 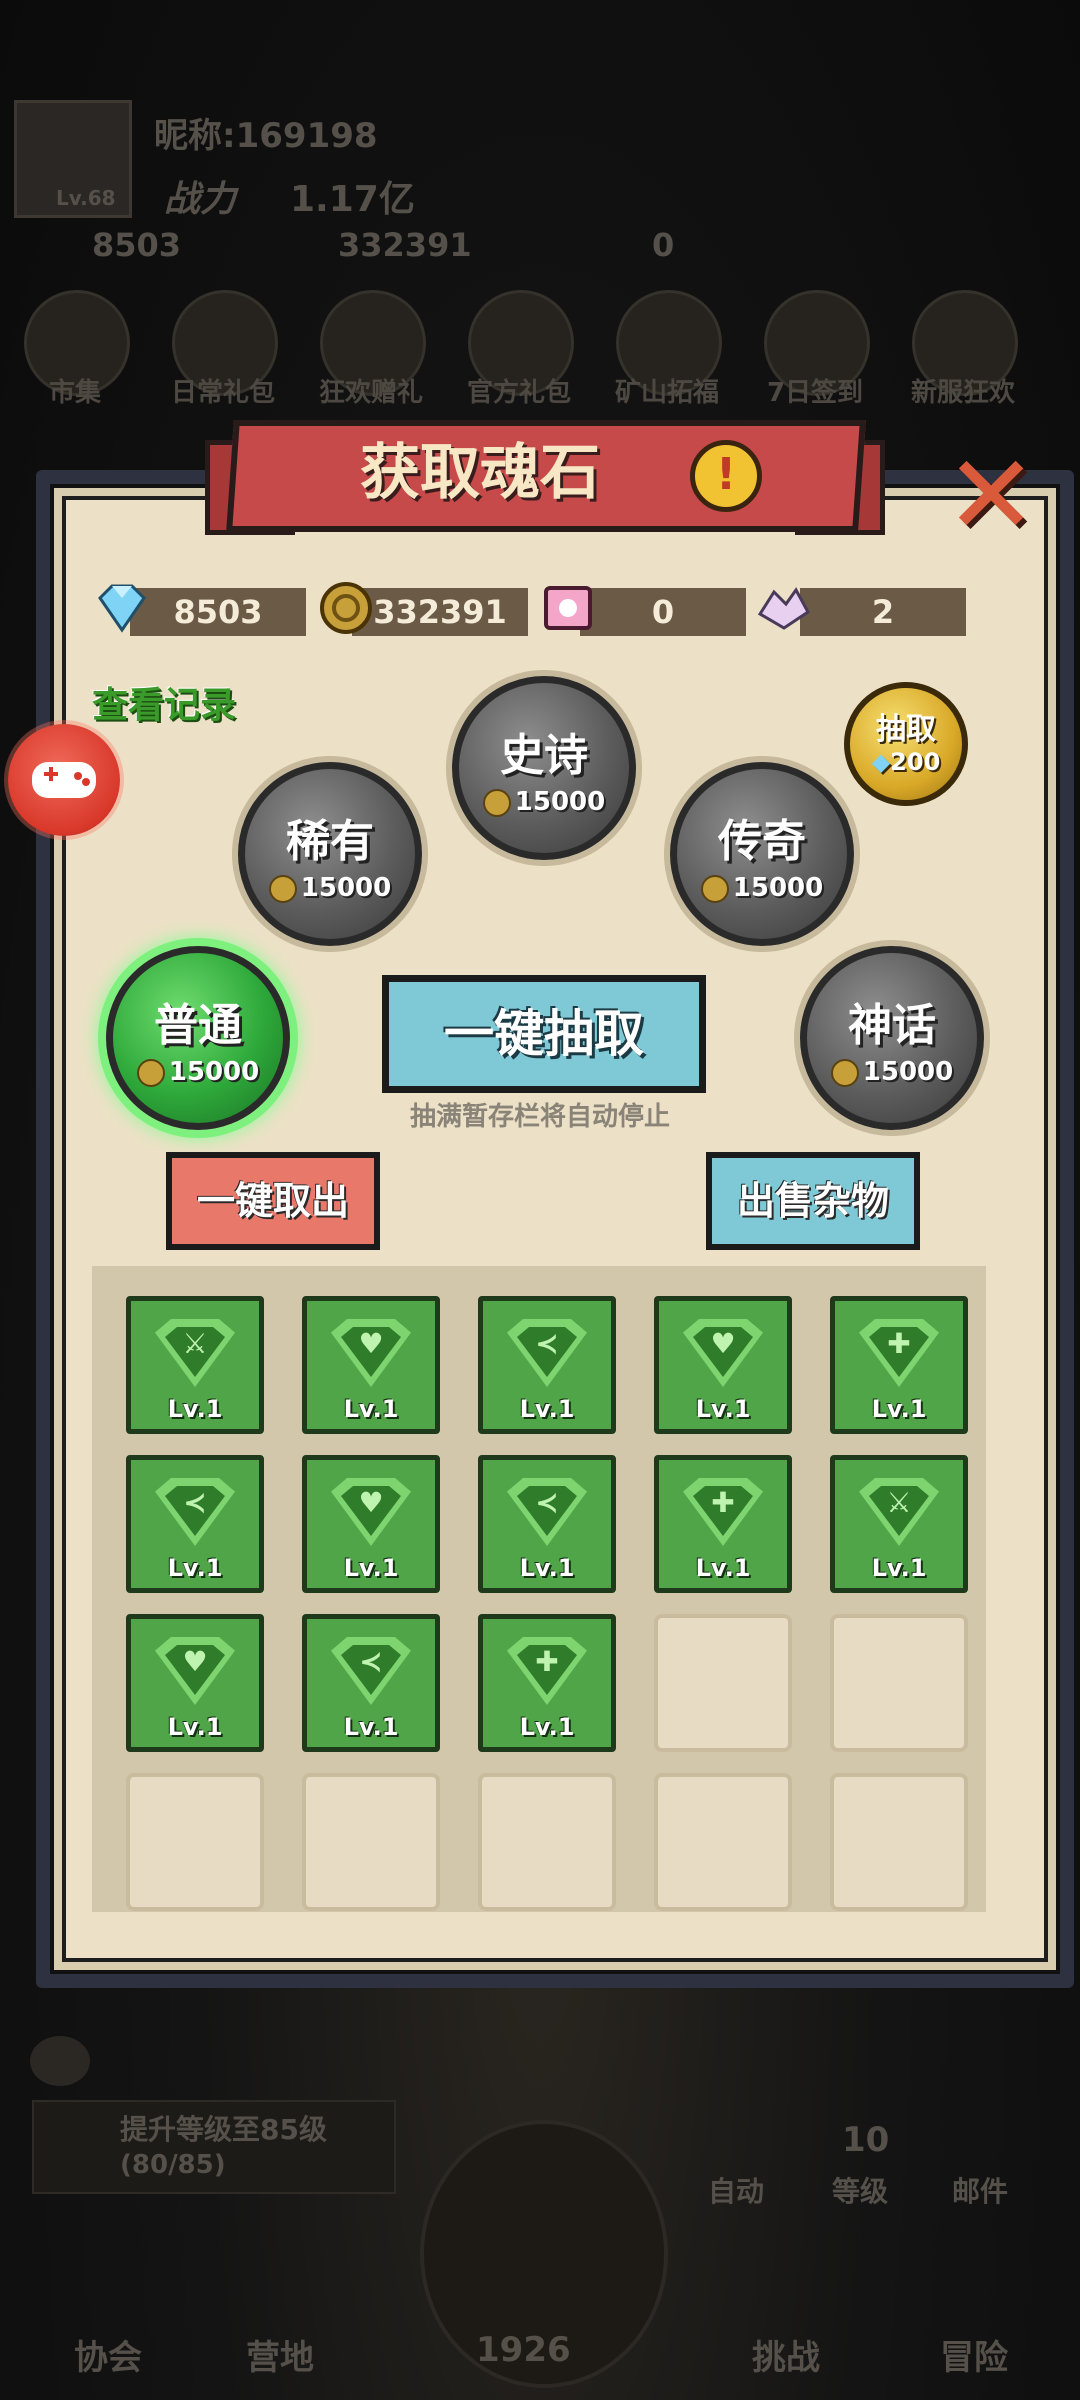 I want to click on orb-myth-name: 神话, so click(x=892, y=1025).